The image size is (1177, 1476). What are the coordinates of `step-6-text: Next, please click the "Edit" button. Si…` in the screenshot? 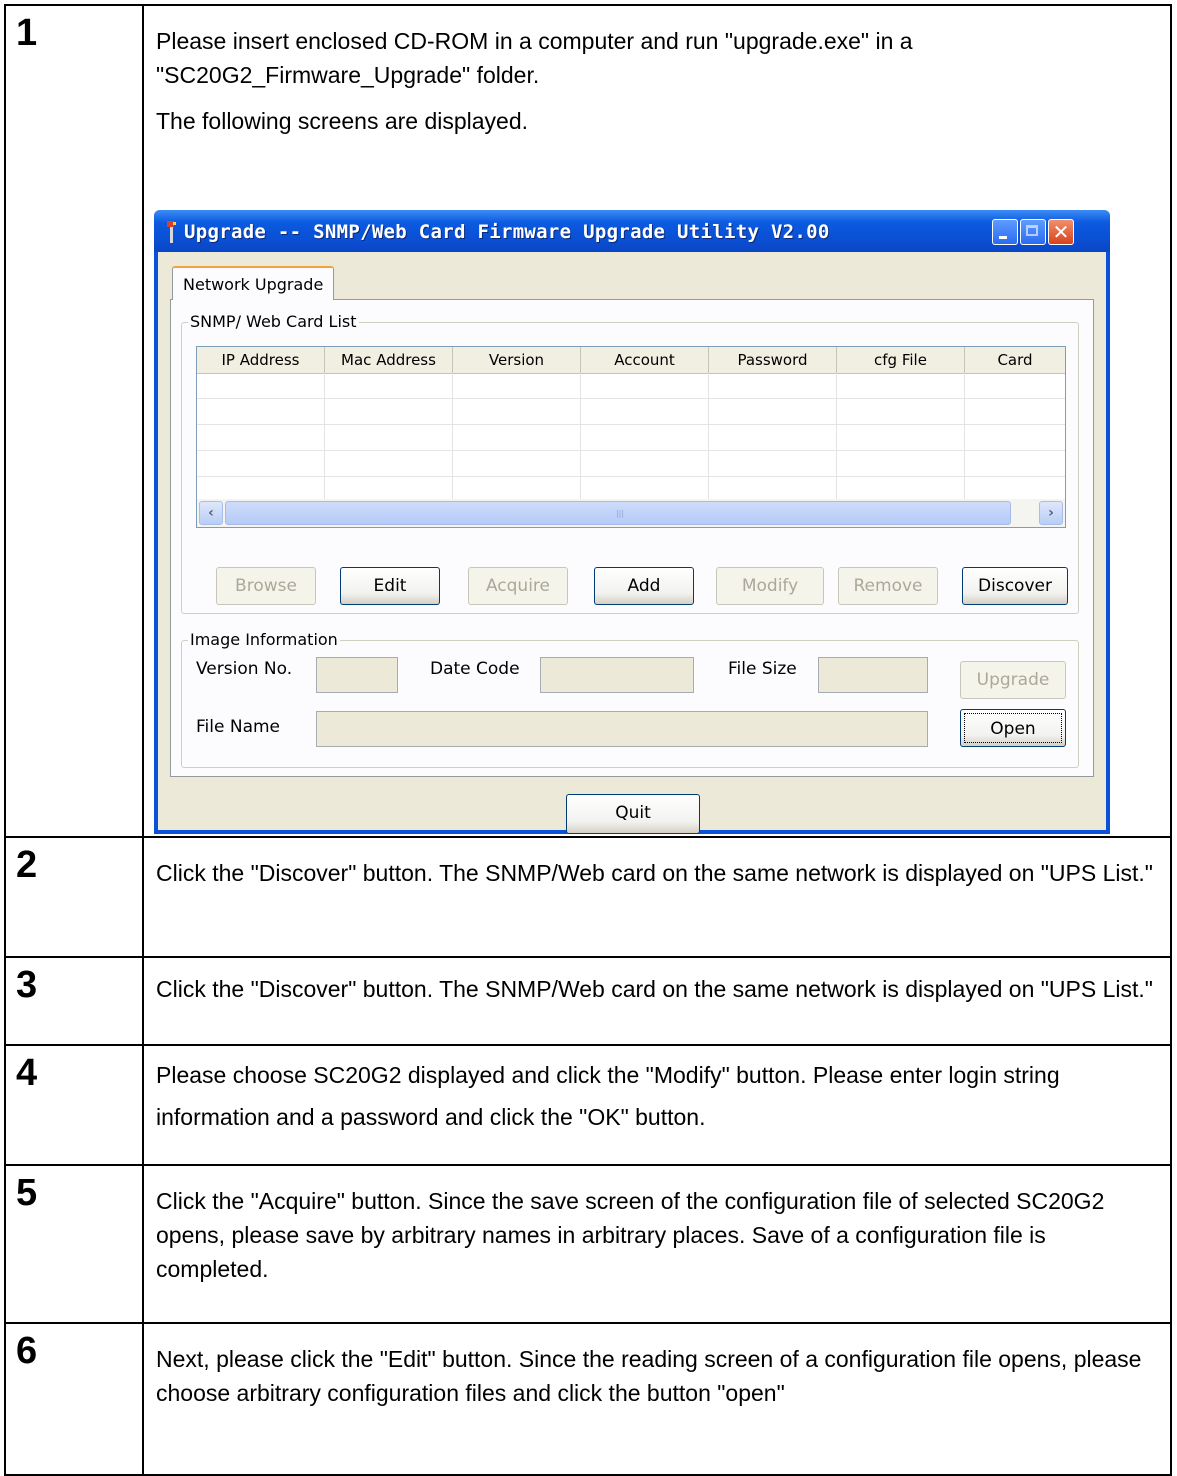 It's located at (657, 1367).